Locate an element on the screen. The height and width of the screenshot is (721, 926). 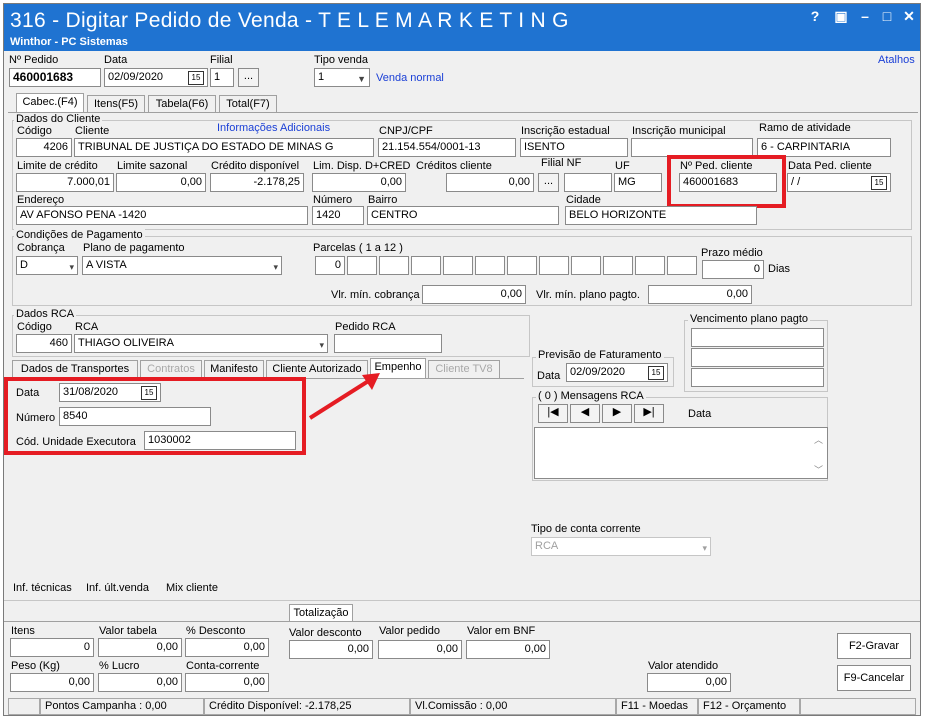
tab-contratos: Contratos is located at coordinates (171, 369).